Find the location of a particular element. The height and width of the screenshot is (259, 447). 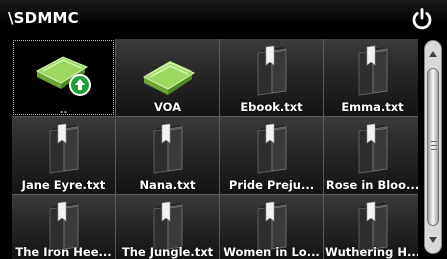

tile-file-nana: Nana.txt is located at coordinates (167, 155).